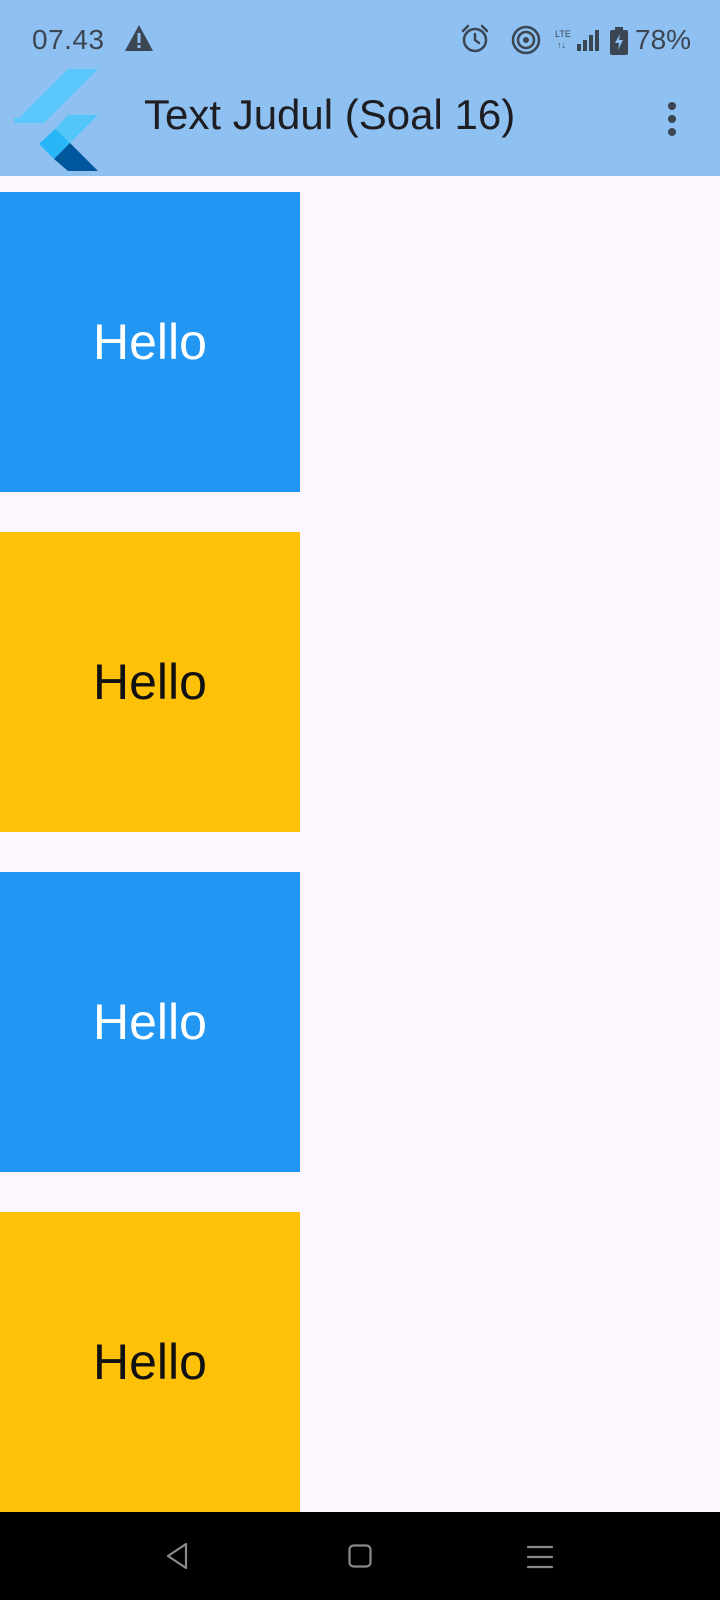 The image size is (720, 1600). Describe the element at coordinates (540, 1557) in the screenshot. I see `recents-icon` at that location.